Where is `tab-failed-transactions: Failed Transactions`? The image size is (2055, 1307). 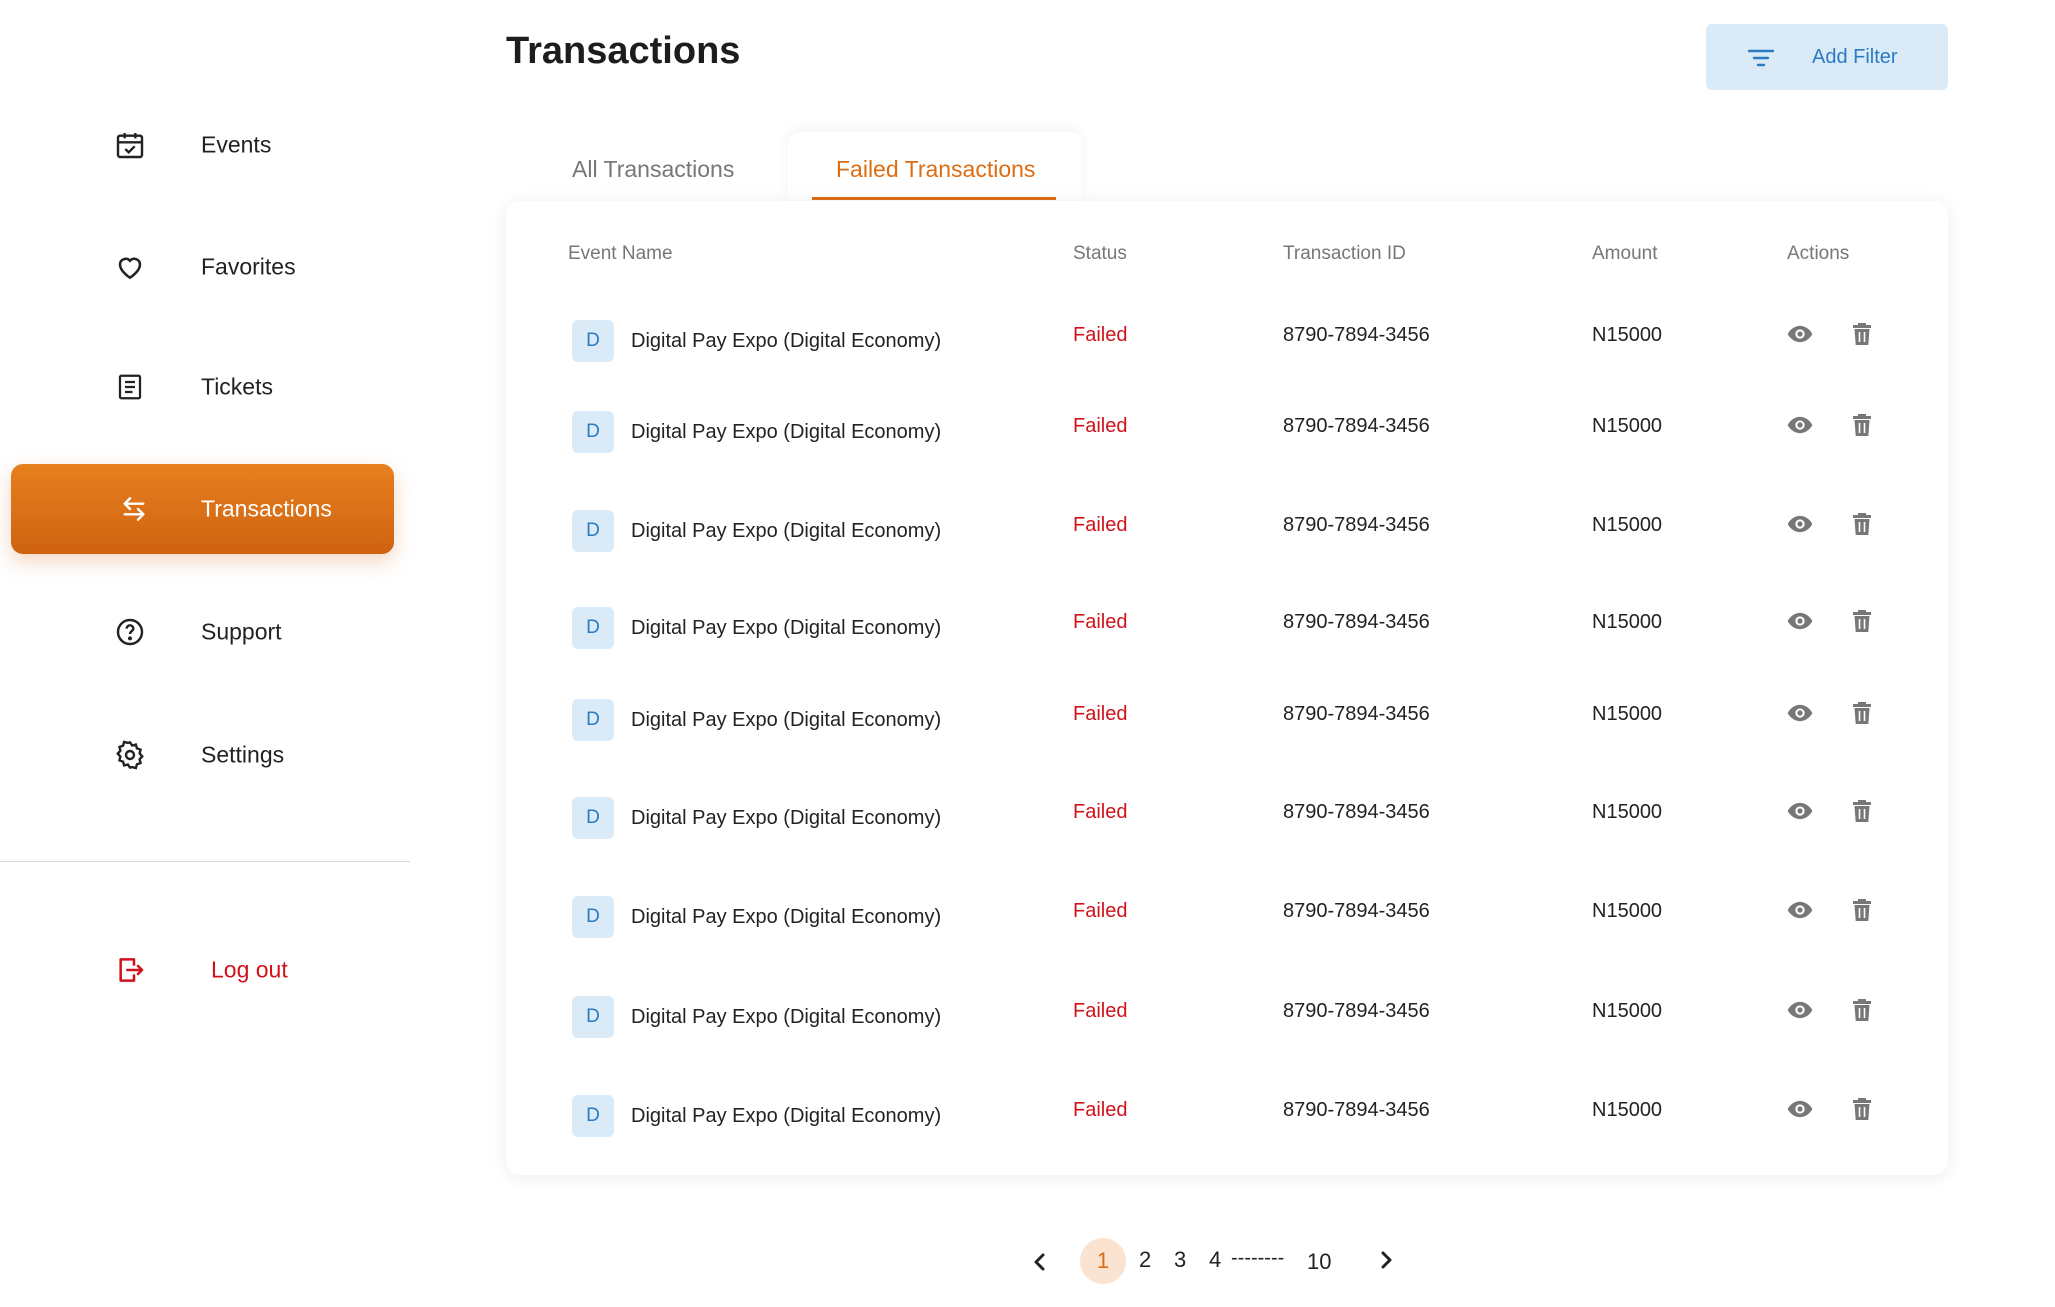
tab-failed-transactions: Failed Transactions is located at coordinates (935, 166).